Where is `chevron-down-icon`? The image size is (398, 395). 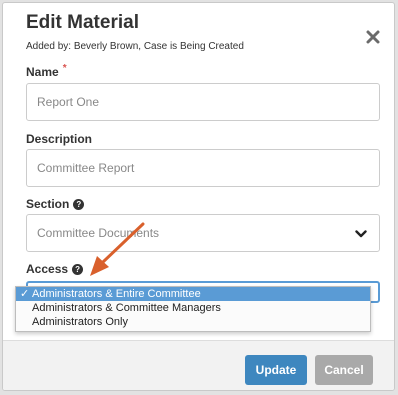
chevron-down-icon is located at coordinates (361, 235).